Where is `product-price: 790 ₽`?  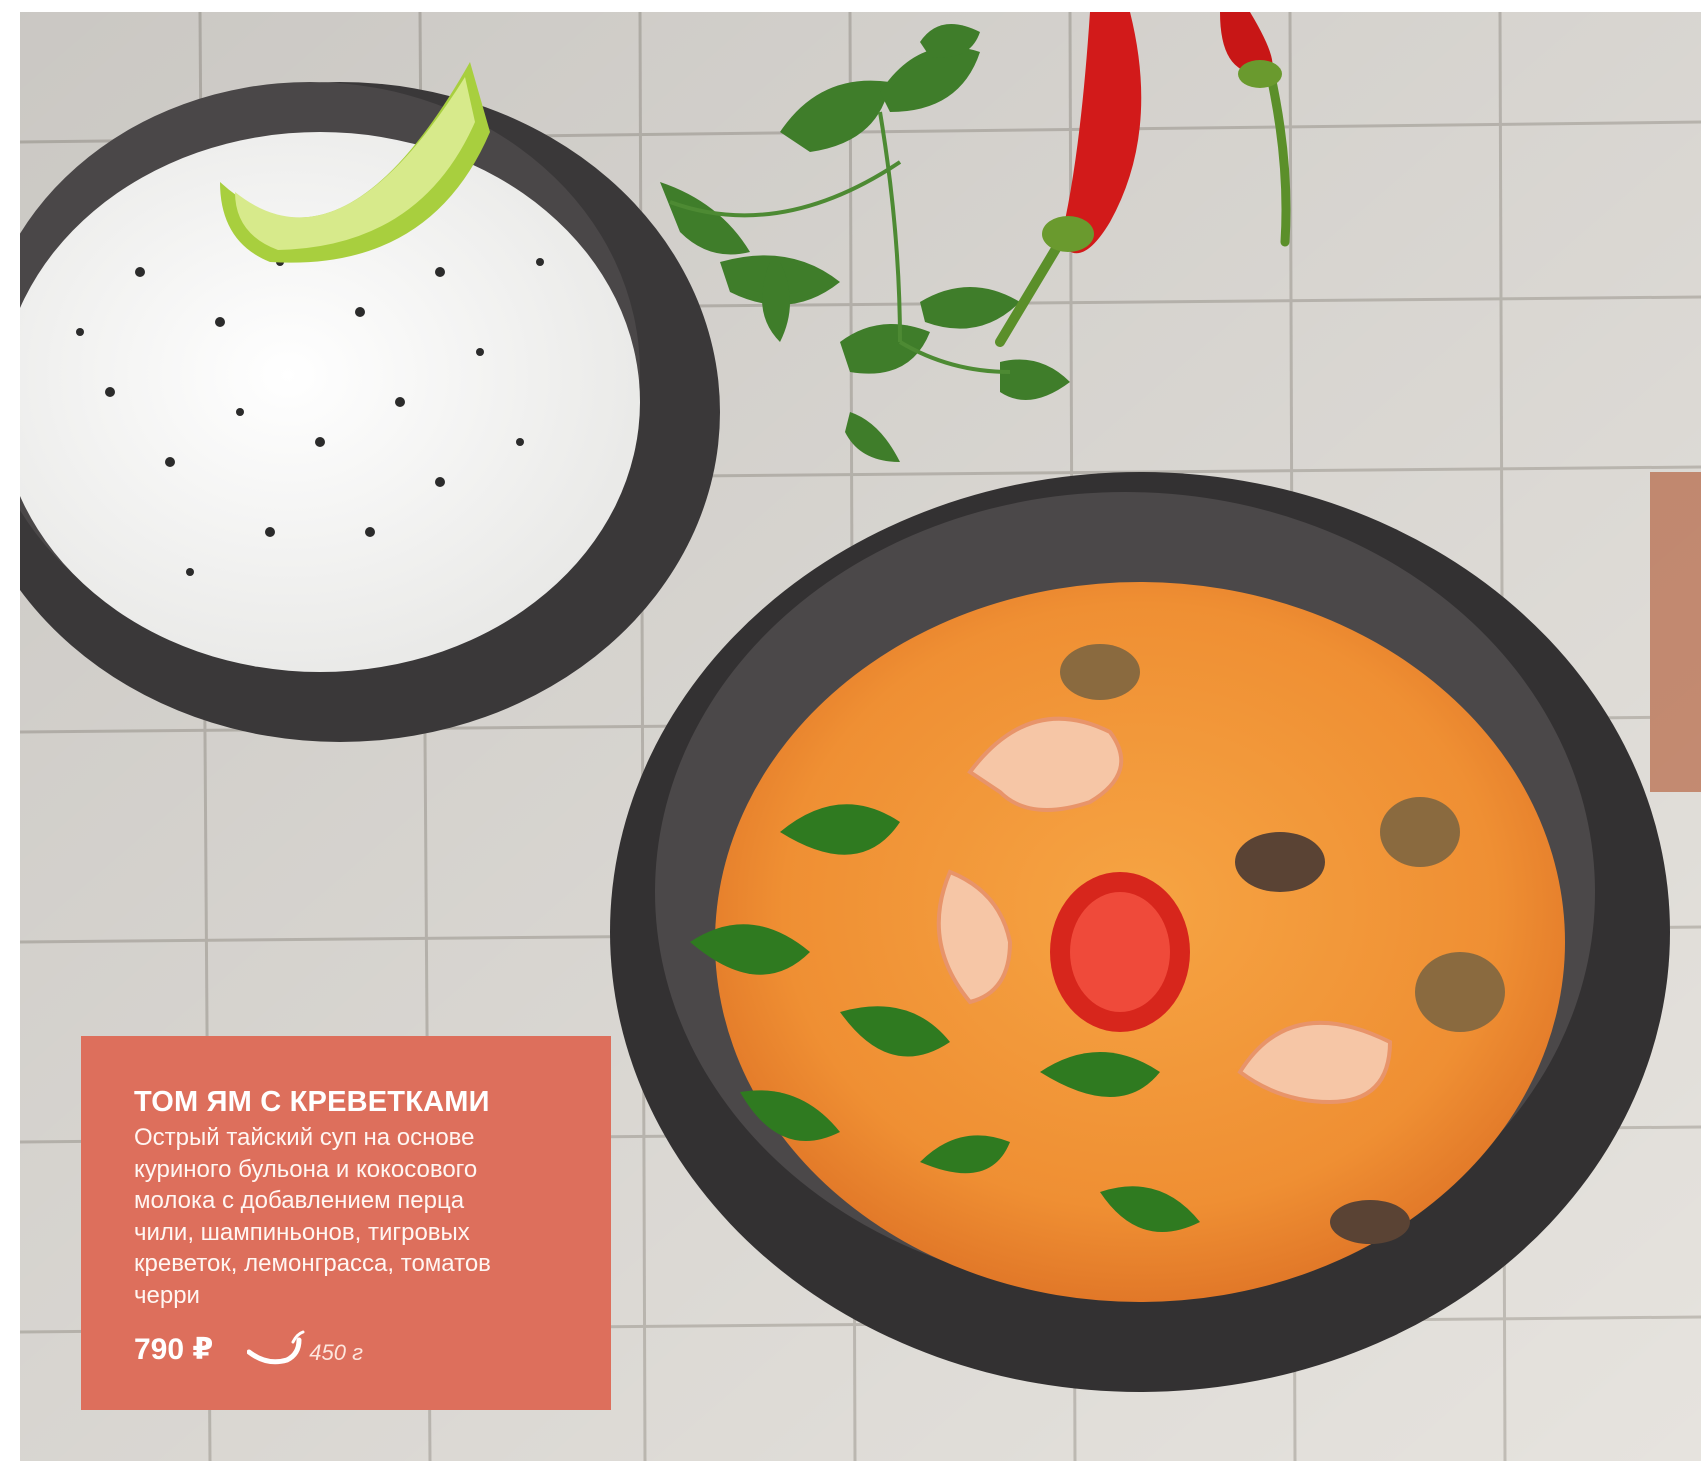 product-price: 790 ₽ is located at coordinates (174, 1349).